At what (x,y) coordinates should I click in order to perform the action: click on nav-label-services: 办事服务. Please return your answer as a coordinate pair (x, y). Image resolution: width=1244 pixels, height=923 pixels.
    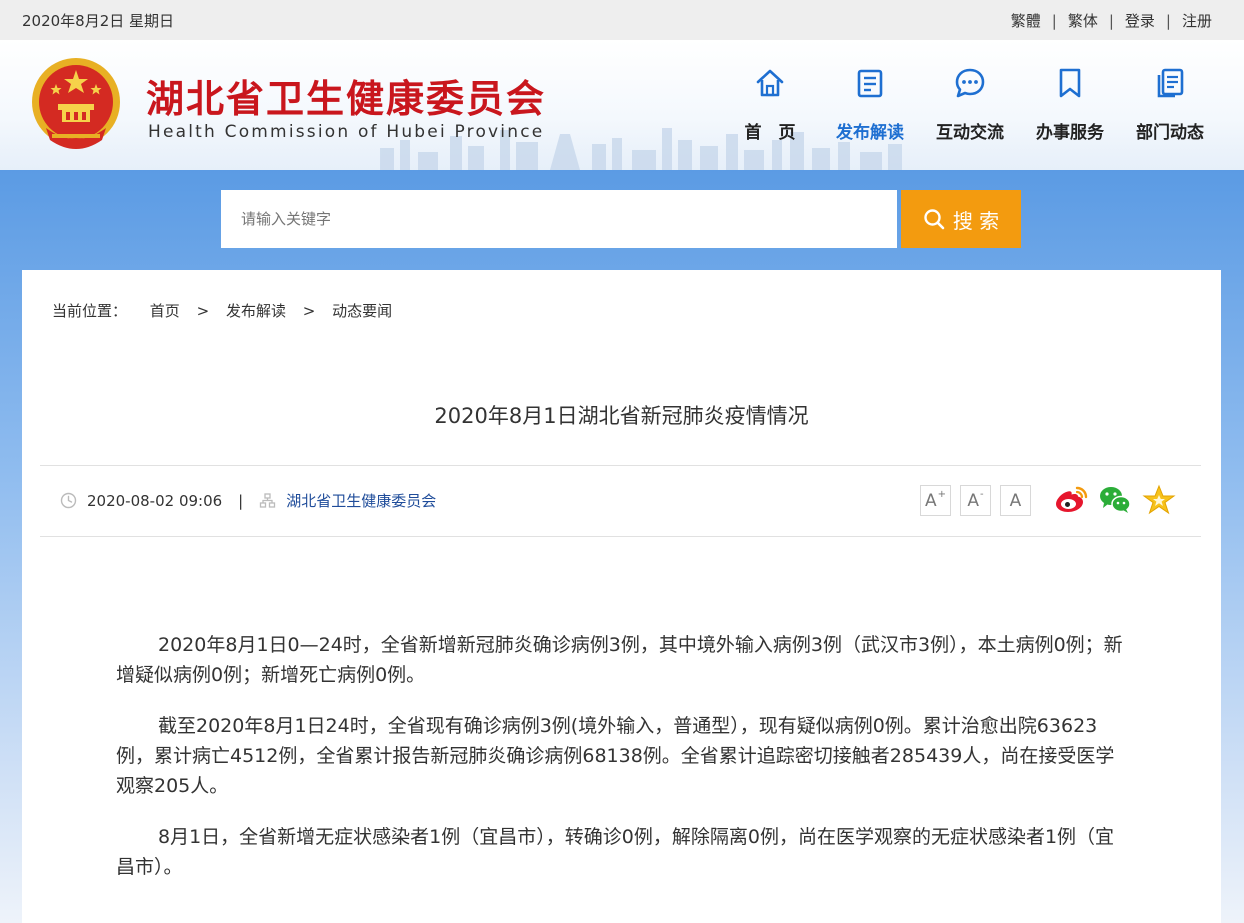
    Looking at the image, I should click on (1070, 133).